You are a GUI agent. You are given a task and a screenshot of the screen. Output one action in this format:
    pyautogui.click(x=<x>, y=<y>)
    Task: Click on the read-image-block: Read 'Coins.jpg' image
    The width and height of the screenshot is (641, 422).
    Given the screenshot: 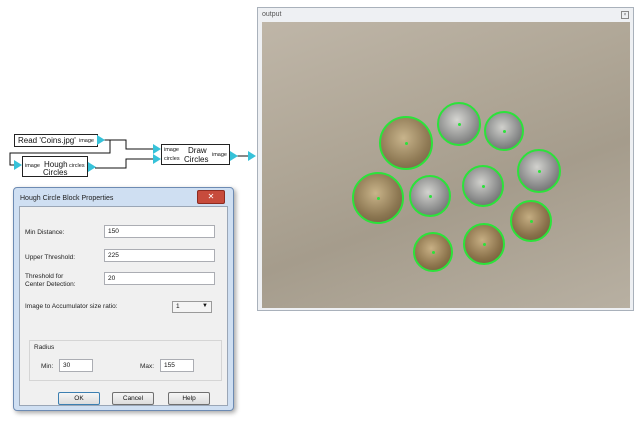 What is the action you would take?
    pyautogui.click(x=56, y=140)
    